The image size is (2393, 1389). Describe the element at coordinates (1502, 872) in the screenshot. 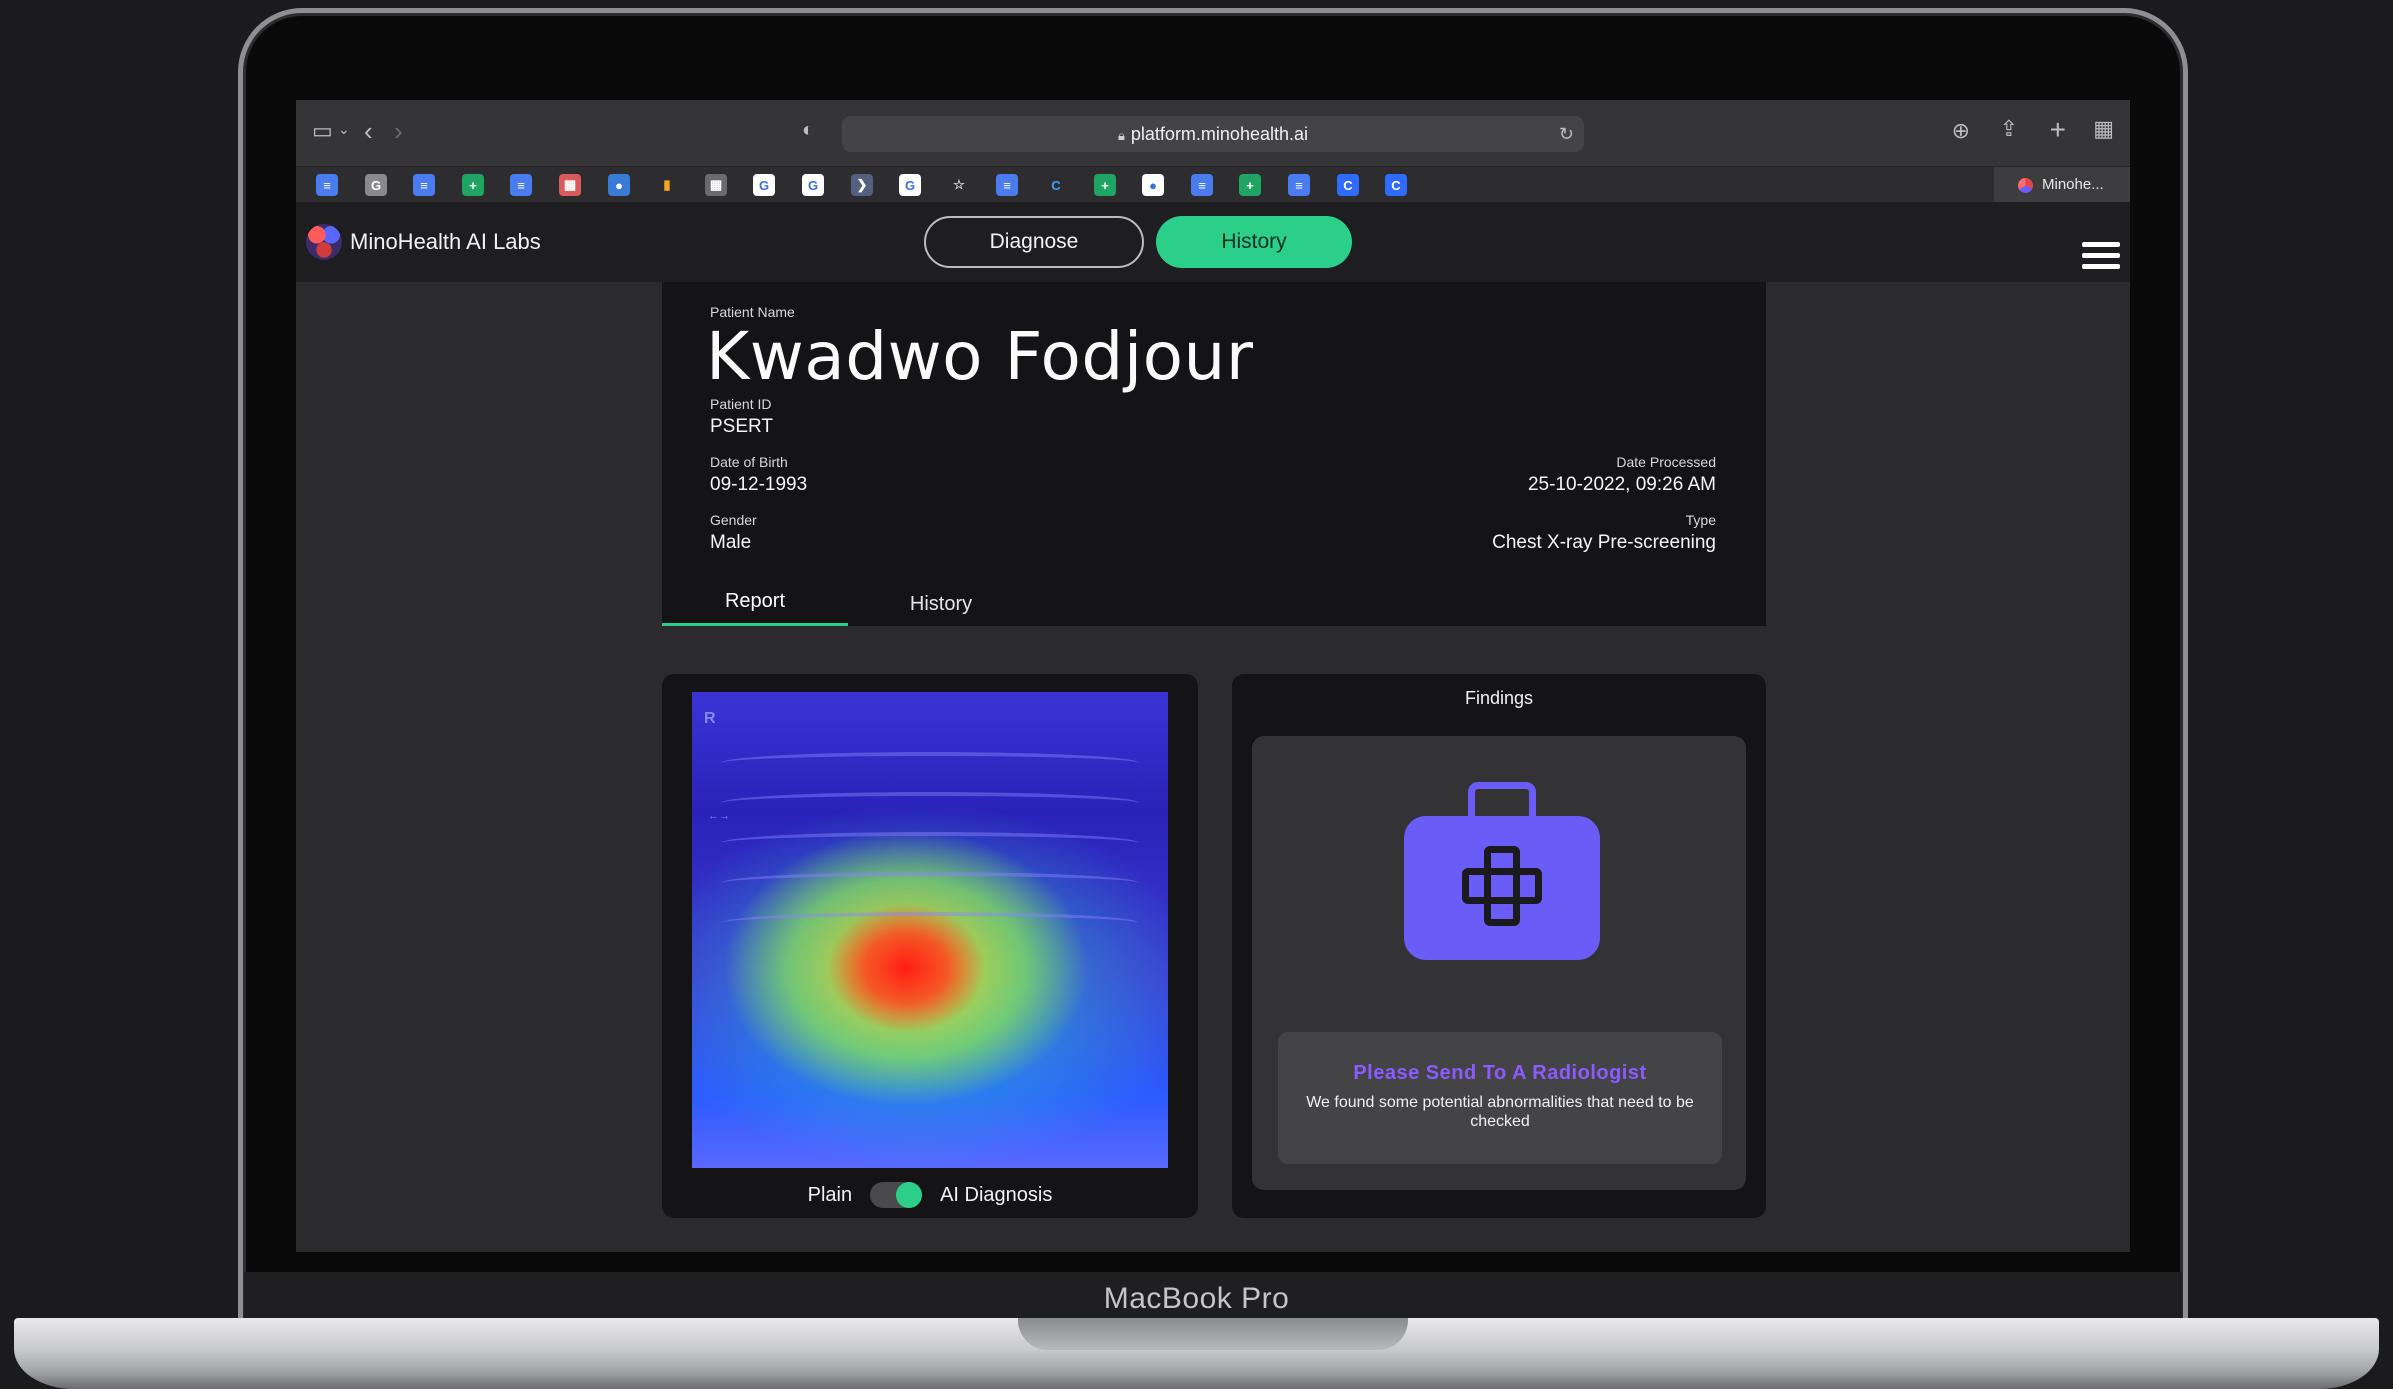

I see `first-aid-kit-icon` at that location.